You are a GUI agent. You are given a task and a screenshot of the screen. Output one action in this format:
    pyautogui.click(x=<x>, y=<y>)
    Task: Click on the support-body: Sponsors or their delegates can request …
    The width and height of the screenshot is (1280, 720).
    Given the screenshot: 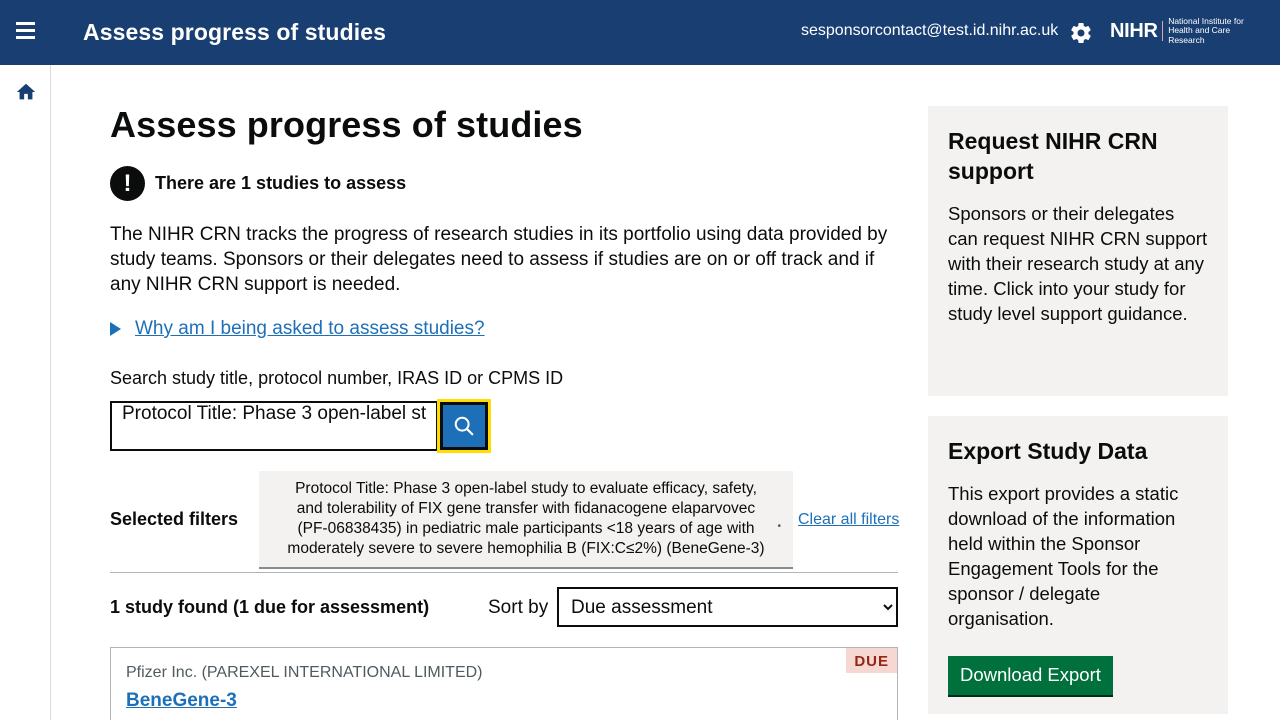 What is the action you would take?
    pyautogui.click(x=1078, y=263)
    